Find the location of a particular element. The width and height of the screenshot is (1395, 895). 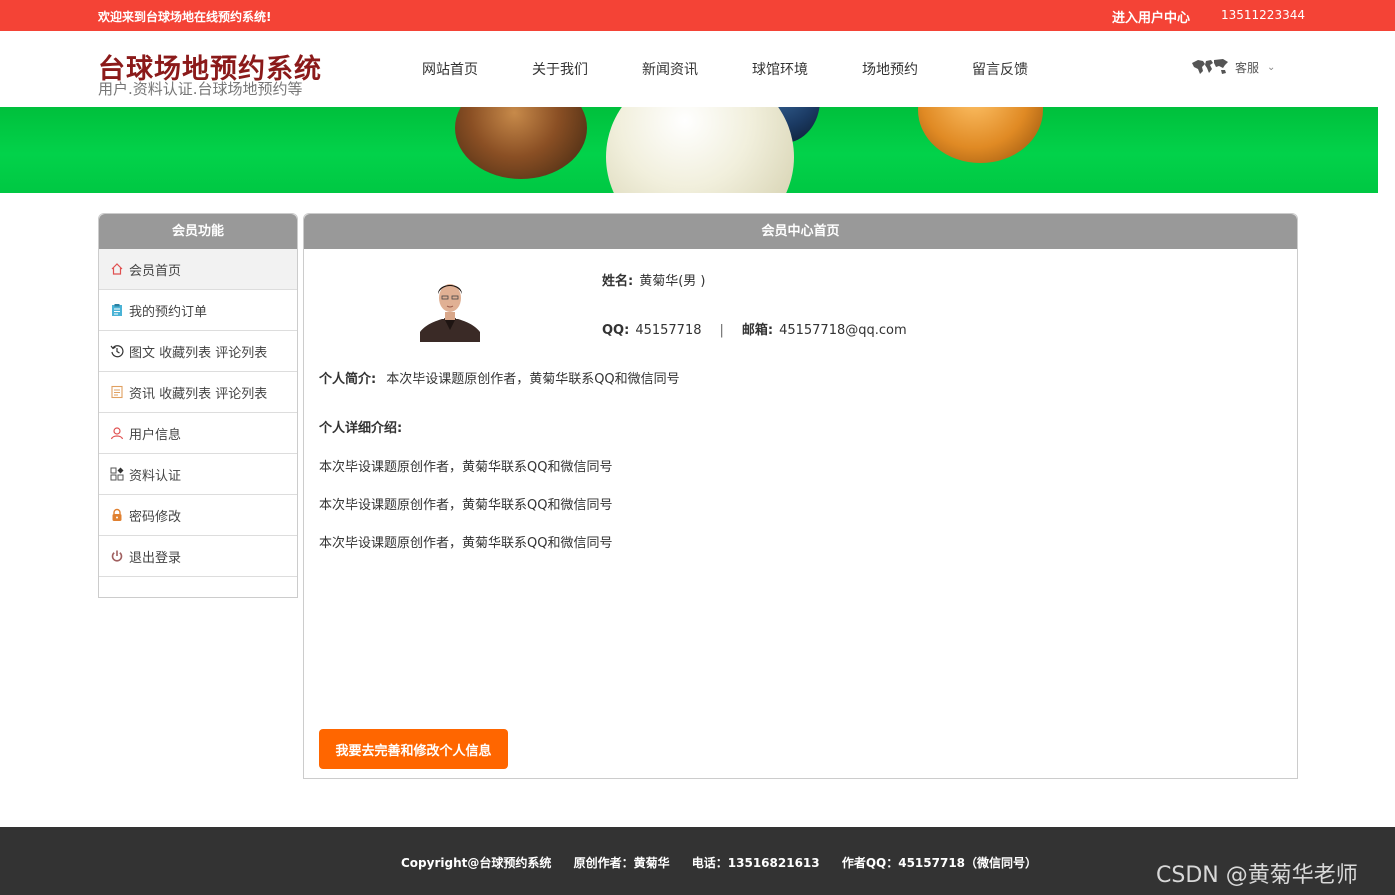

name-value: 黄菊华(男 ) is located at coordinates (672, 281).